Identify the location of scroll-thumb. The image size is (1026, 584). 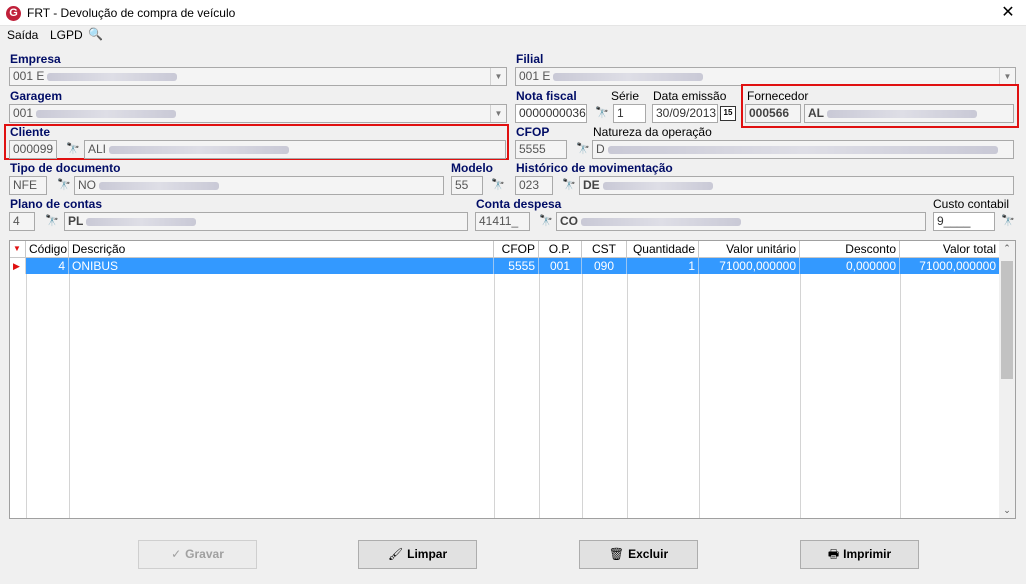
(1007, 320).